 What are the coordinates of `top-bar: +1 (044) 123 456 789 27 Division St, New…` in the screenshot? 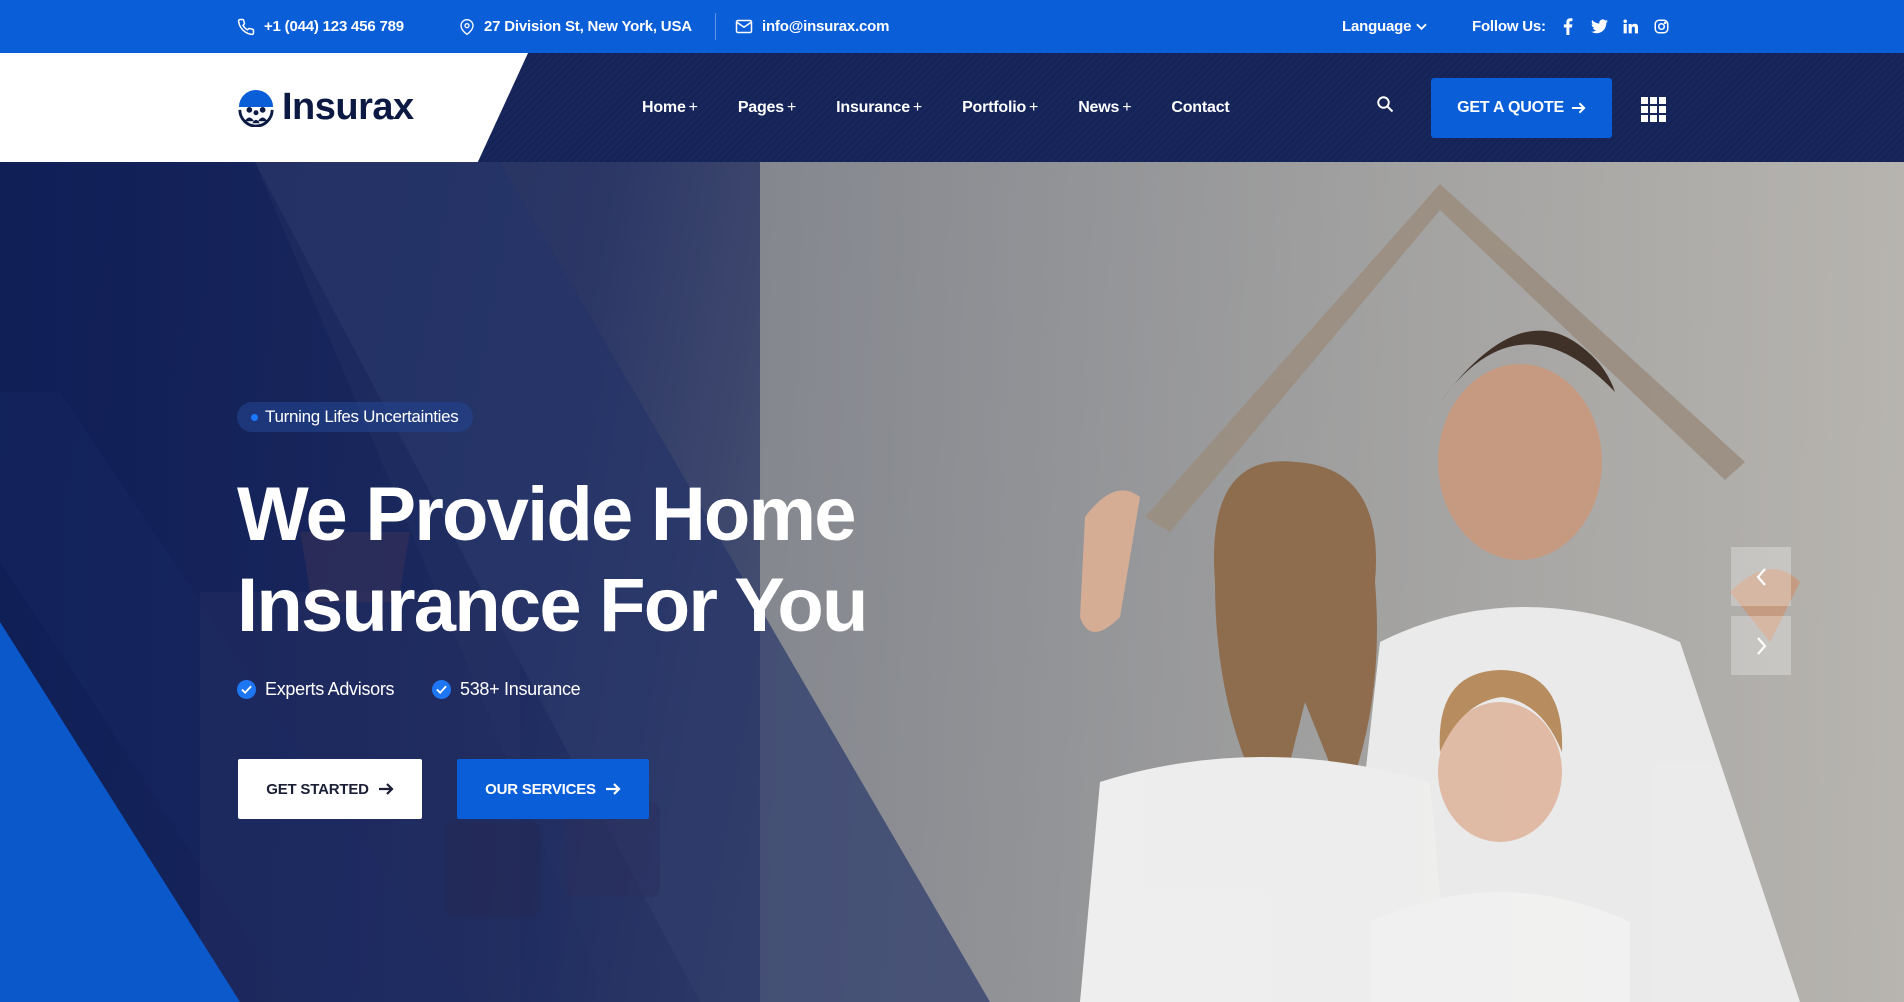 It's located at (952, 26).